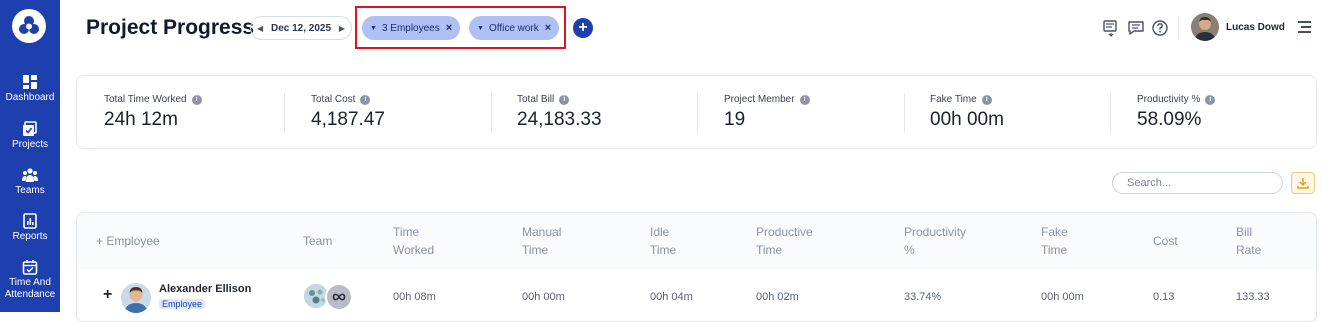 The image size is (1323, 322). I want to click on cell-manual-time: 00h 00m, so click(543, 297).